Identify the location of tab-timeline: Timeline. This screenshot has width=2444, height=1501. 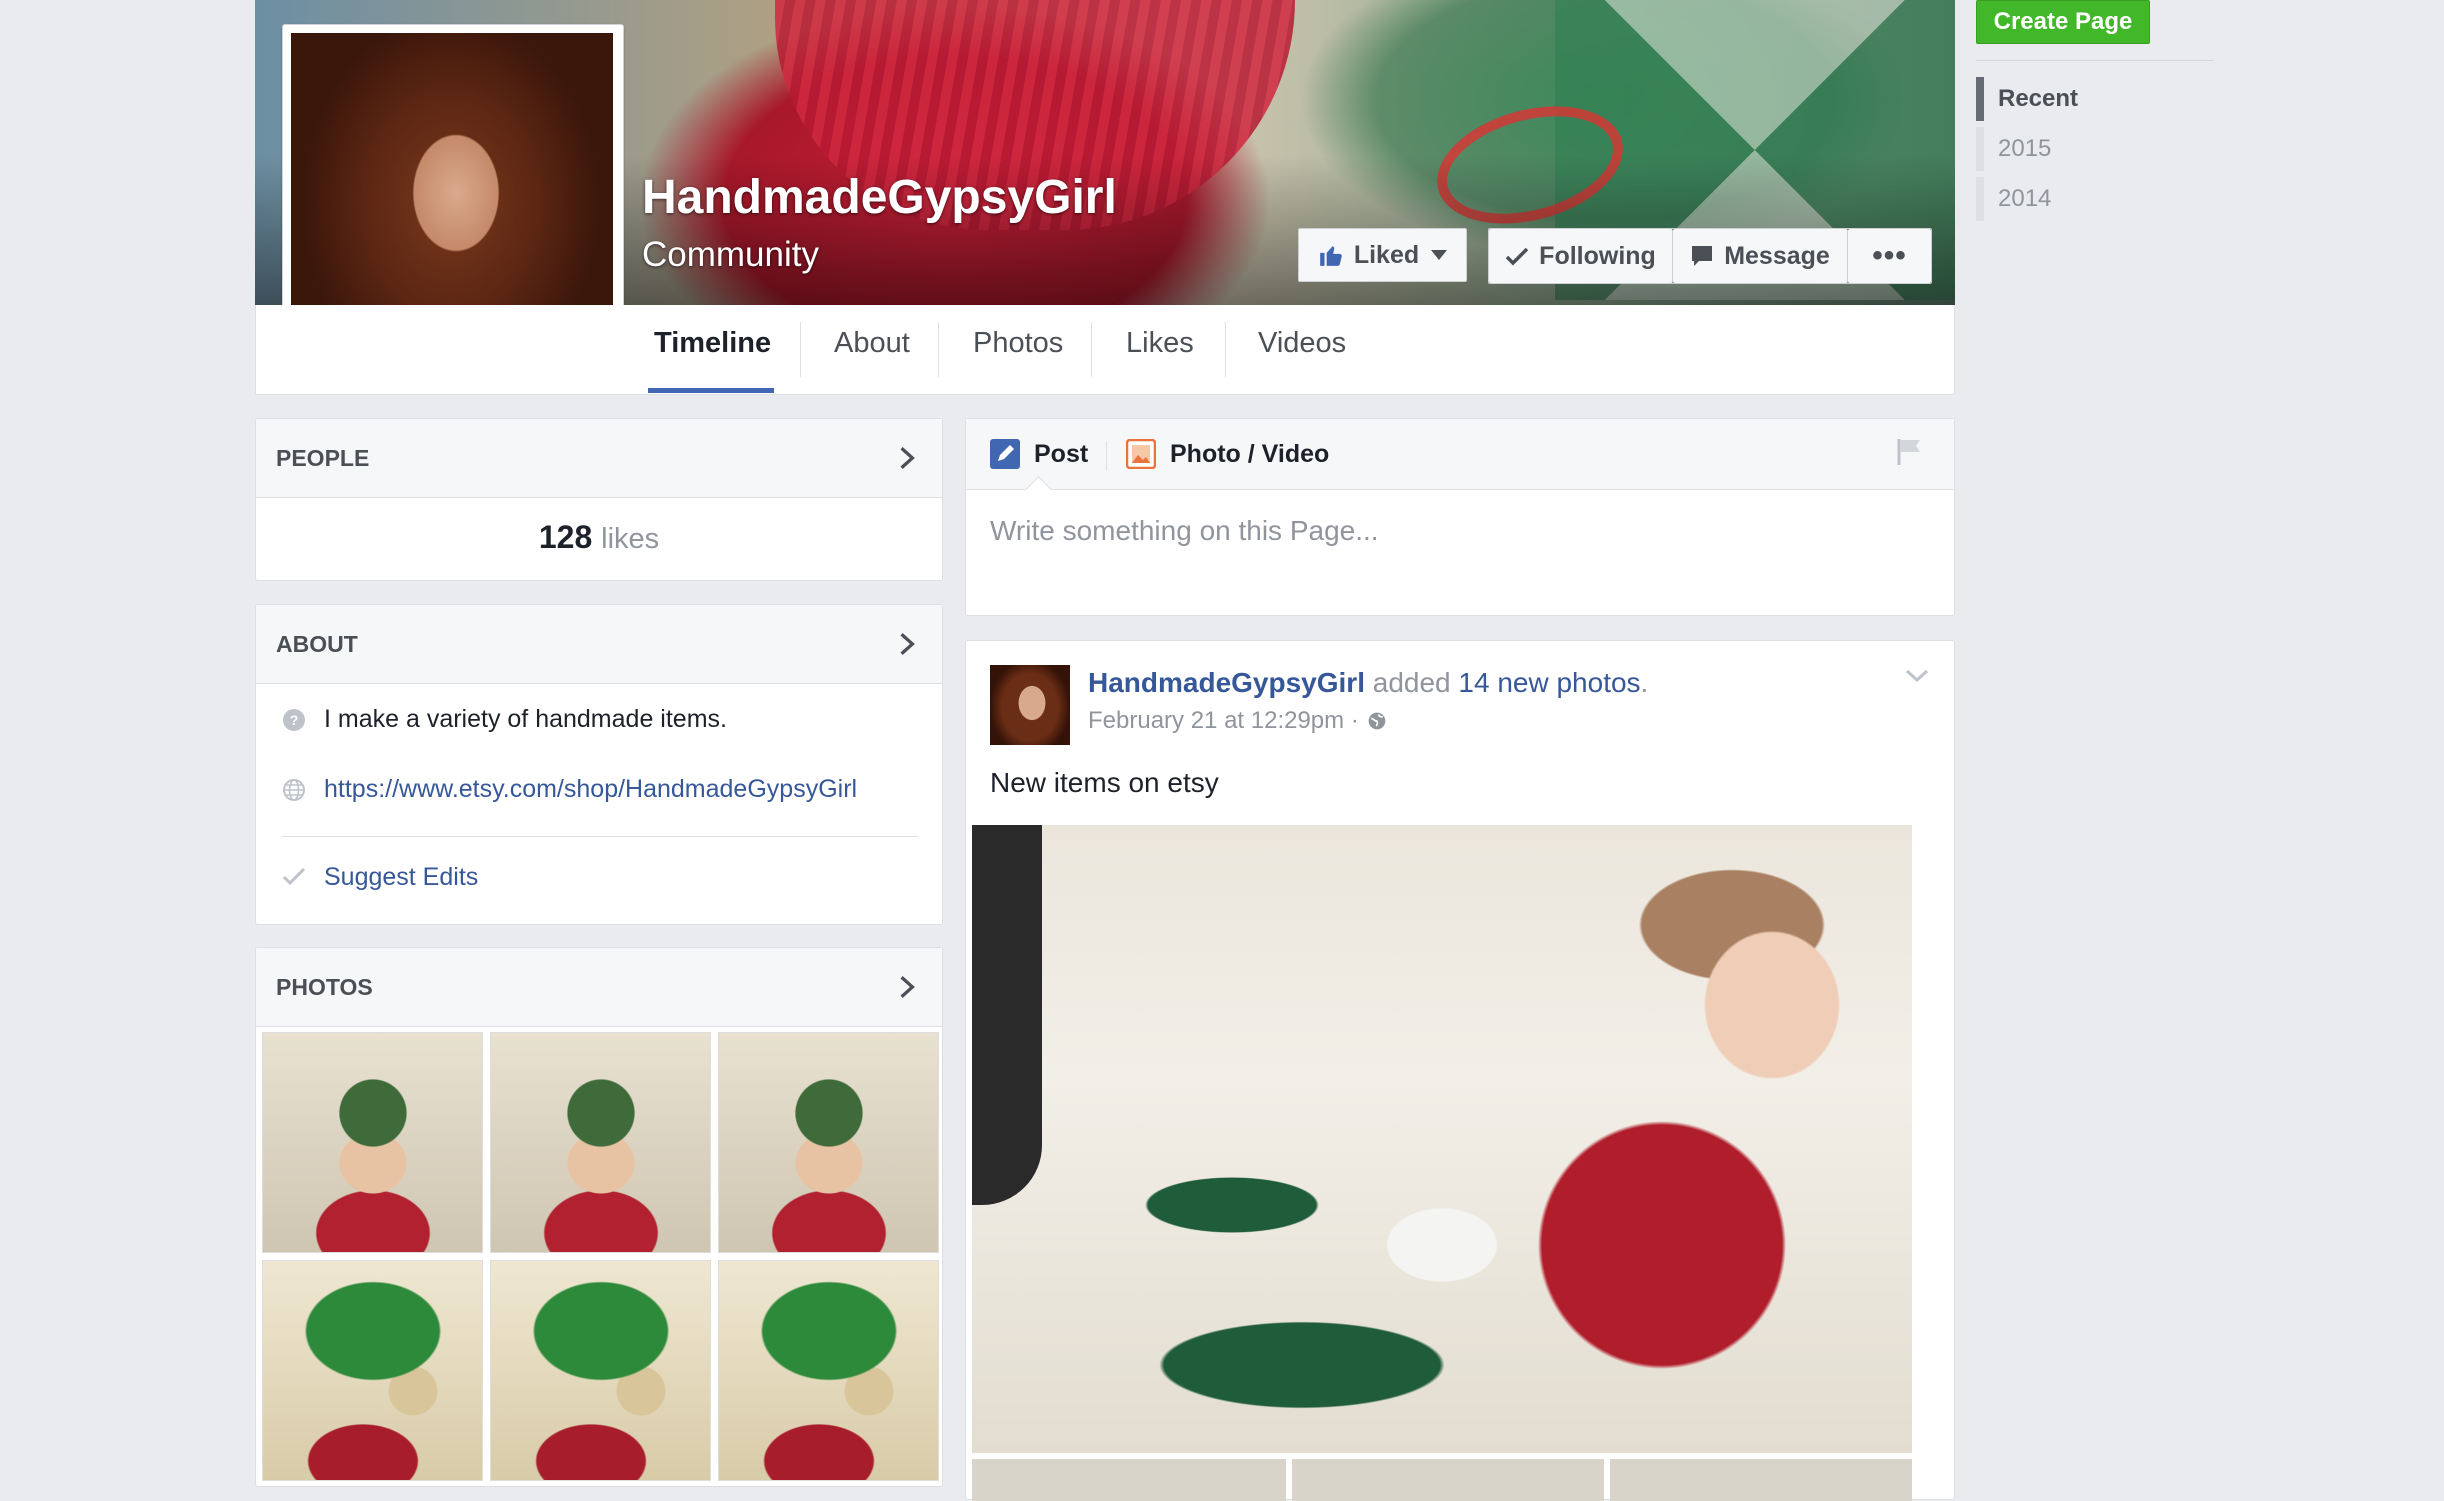
(712, 343).